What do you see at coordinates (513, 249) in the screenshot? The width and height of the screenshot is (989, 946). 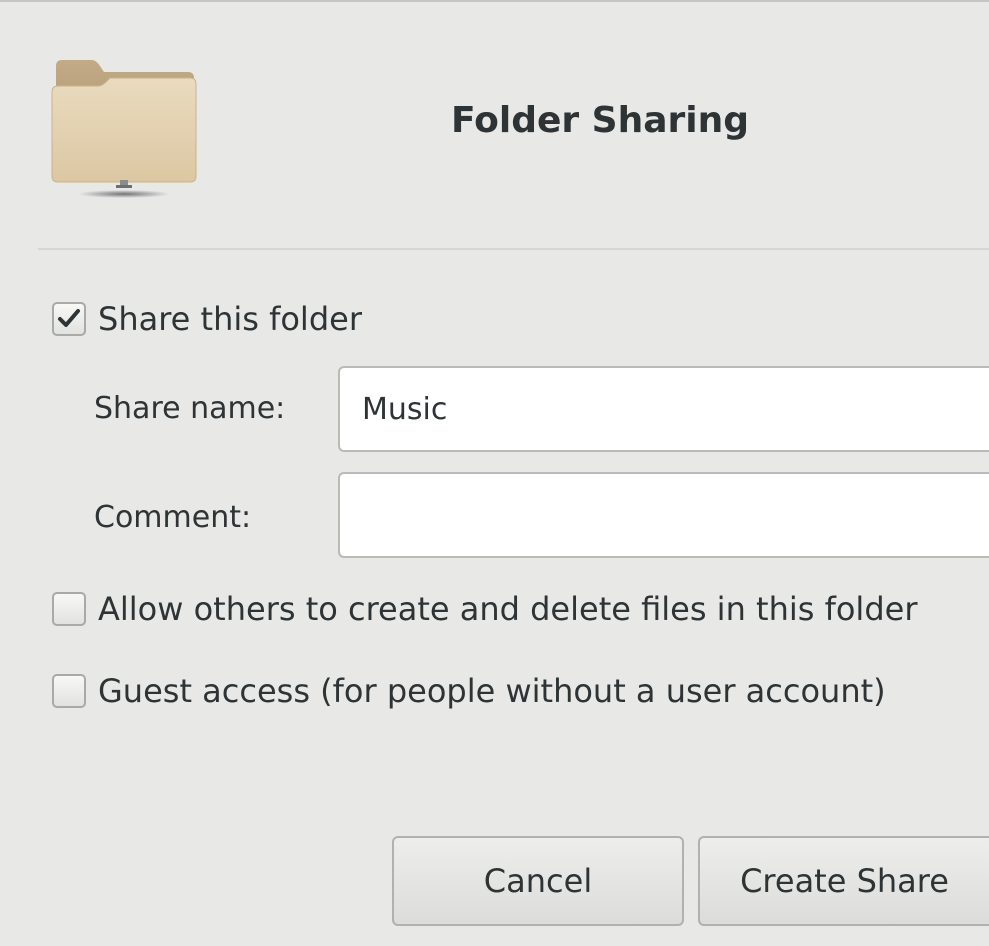 I see `header-divider` at bounding box center [513, 249].